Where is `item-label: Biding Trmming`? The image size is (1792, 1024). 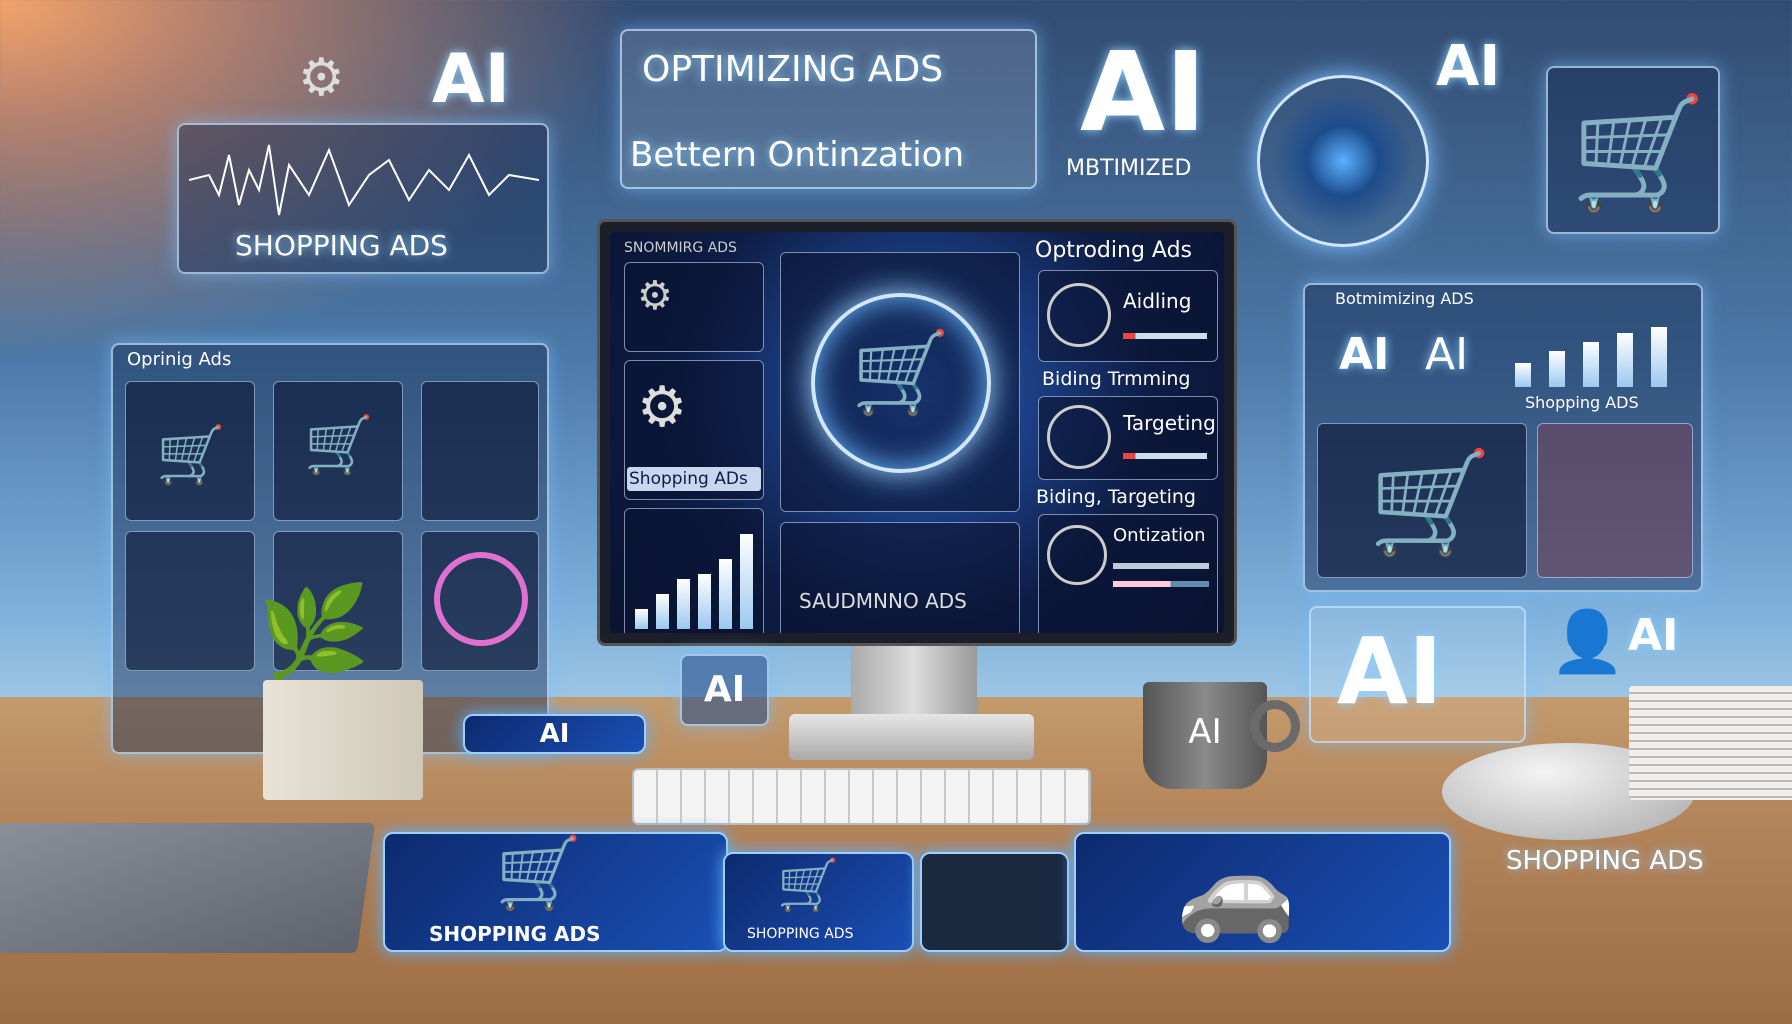
item-label: Biding Trmming is located at coordinates (1116, 379).